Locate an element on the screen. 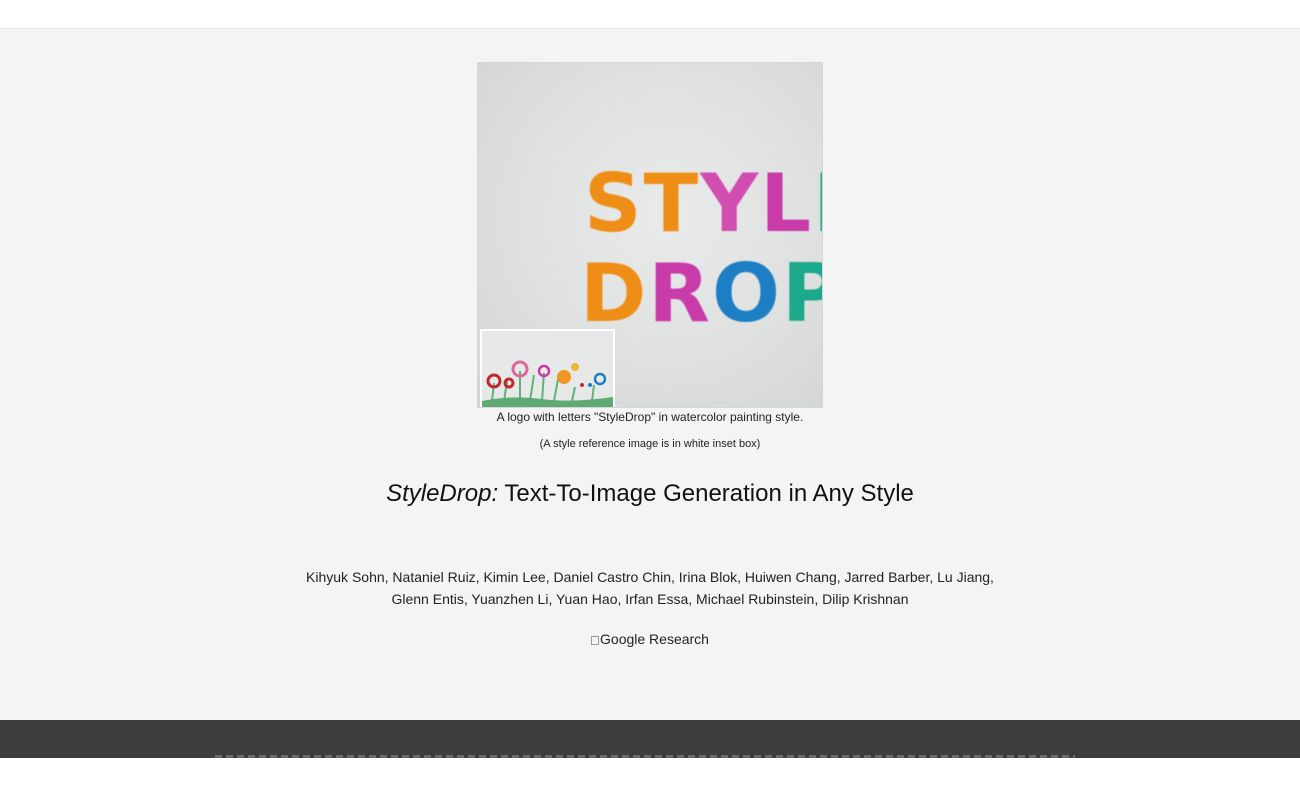 This screenshot has width=1300, height=788. logo-letter-o: O is located at coordinates (747, 293).